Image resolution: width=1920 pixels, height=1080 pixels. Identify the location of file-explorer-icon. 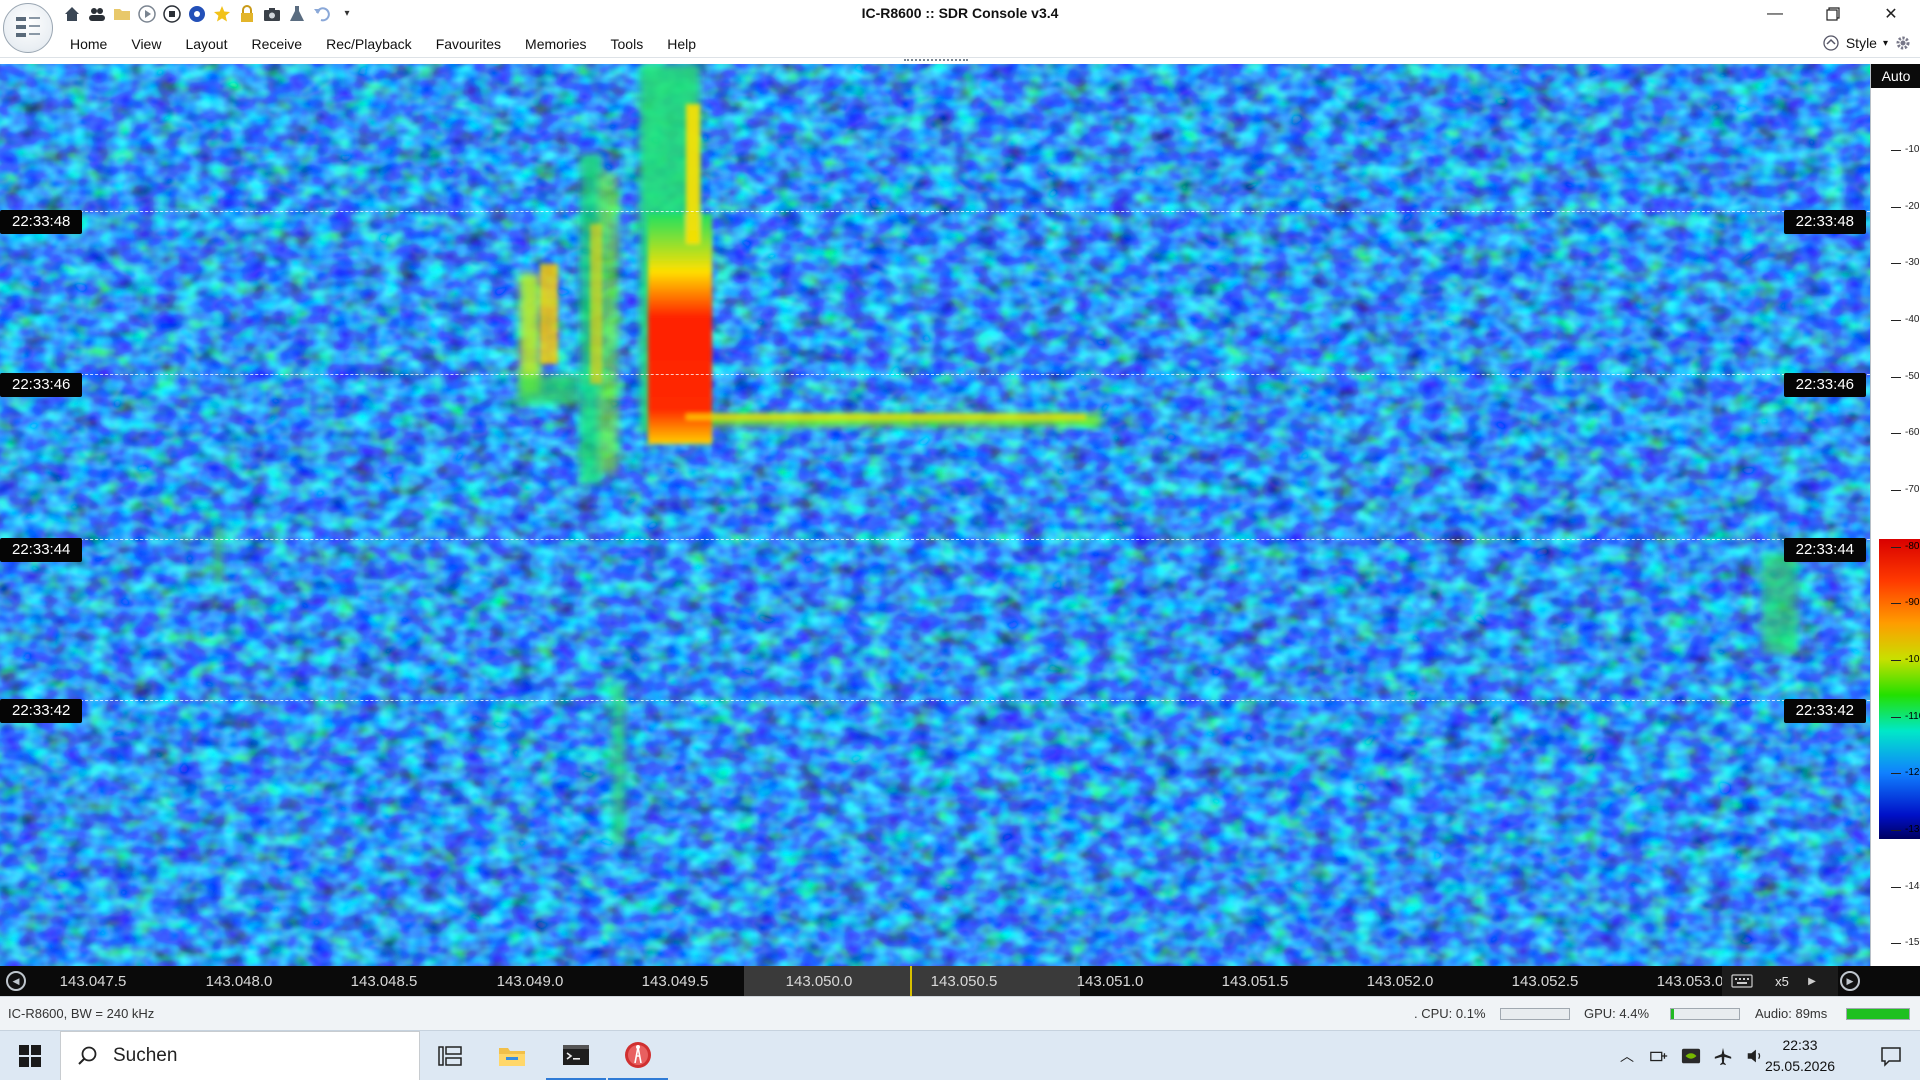
(512, 1057).